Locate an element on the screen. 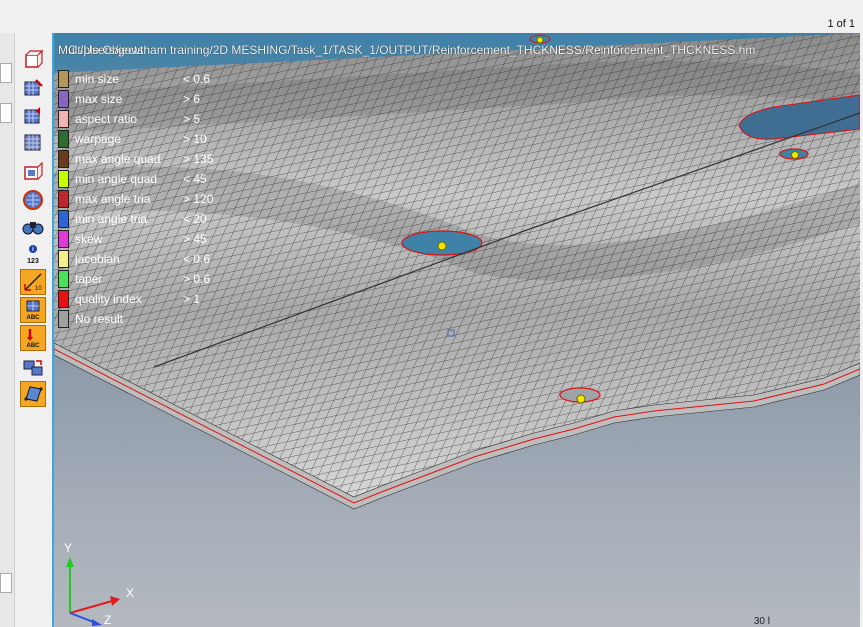 The height and width of the screenshot is (627, 863). legend-threshold: < 45 is located at coordinates (195, 179).